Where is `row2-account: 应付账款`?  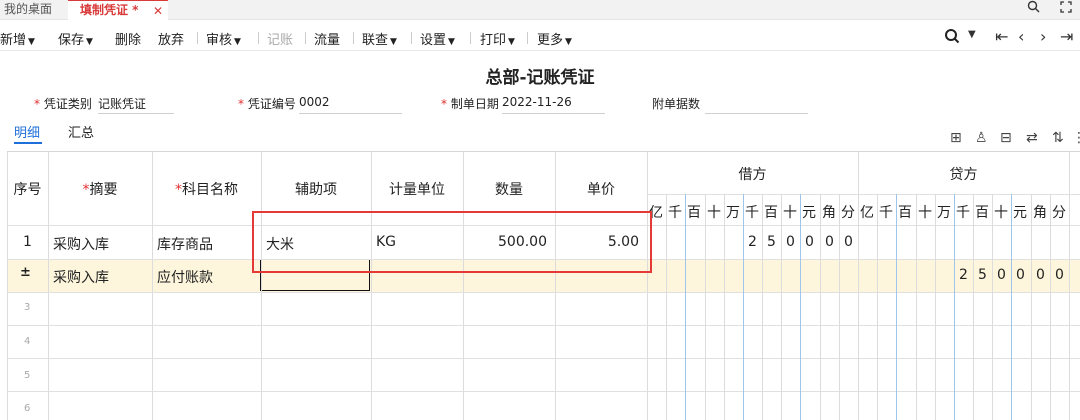
row2-account: 应付账款 is located at coordinates (185, 277).